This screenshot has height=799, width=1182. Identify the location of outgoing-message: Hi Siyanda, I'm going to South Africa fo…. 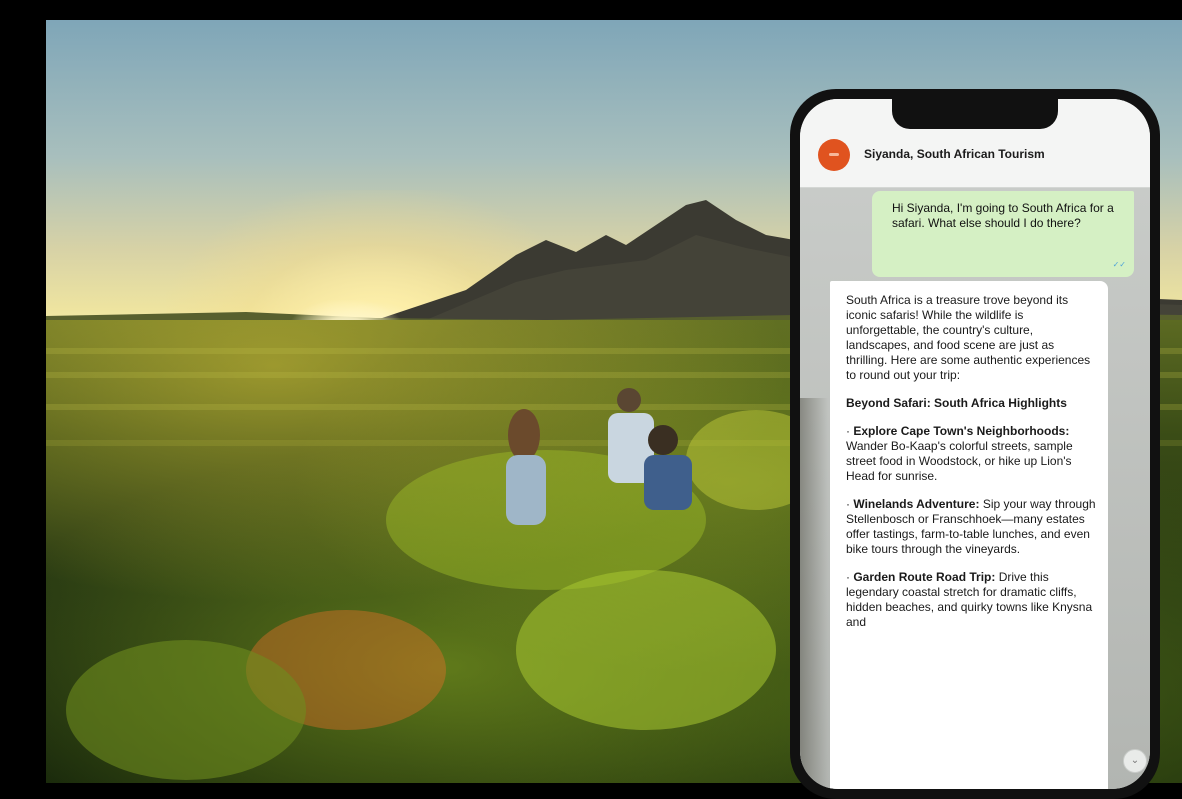
(1003, 234).